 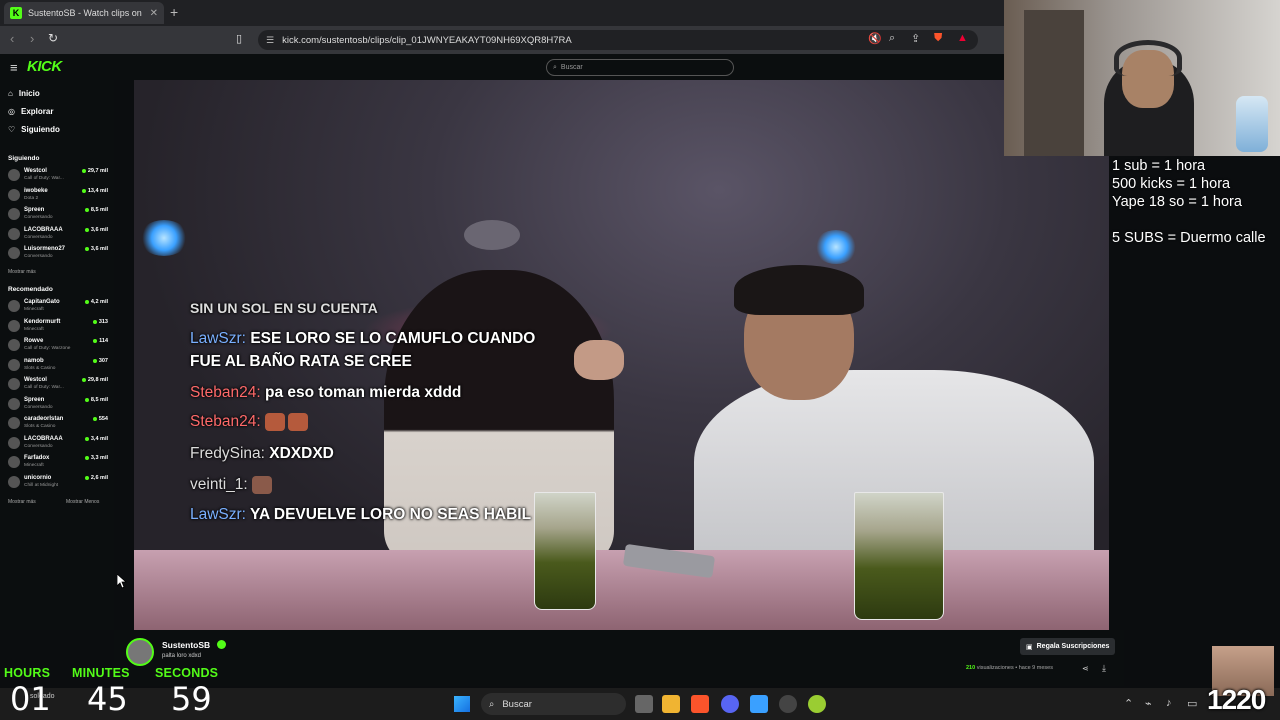 What do you see at coordinates (34, 465) in the screenshot?
I see `channel-category: Minecraft` at bounding box center [34, 465].